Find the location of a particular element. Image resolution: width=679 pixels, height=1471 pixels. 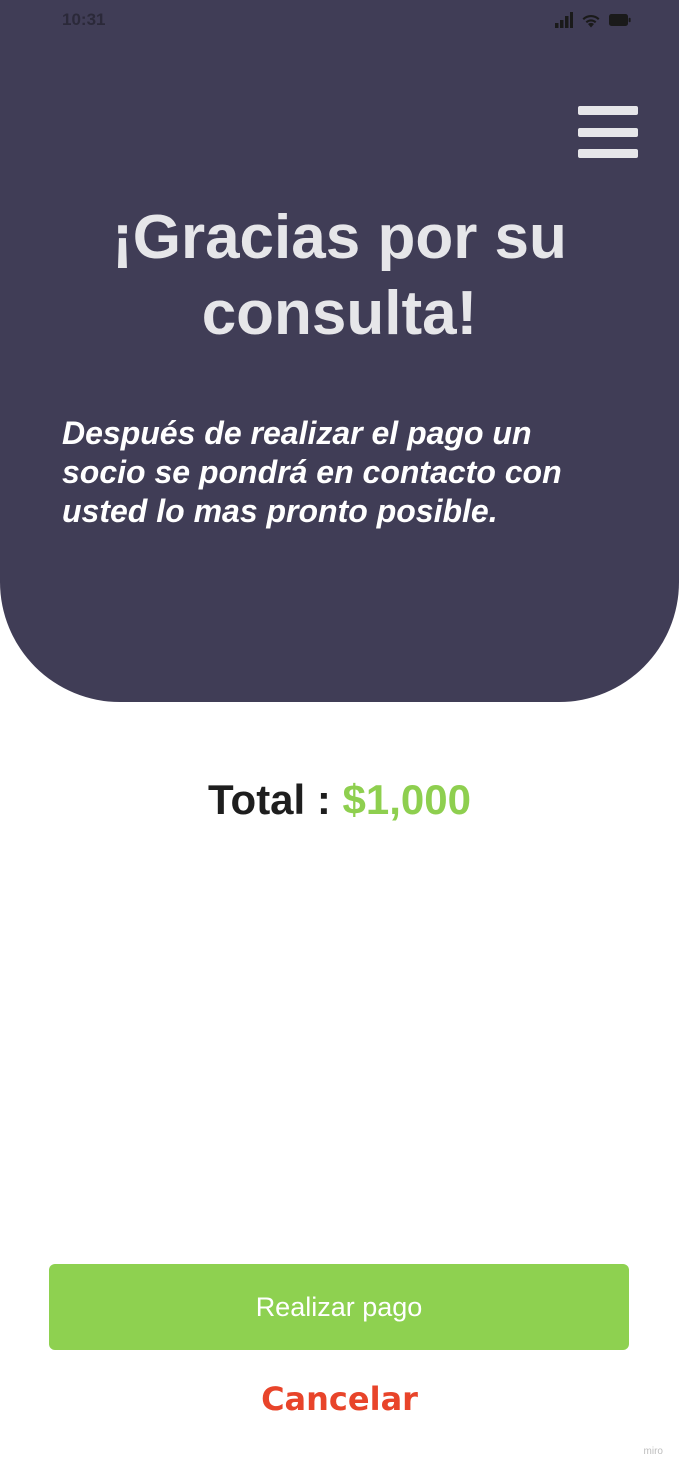

hamburger-menu-icon is located at coordinates (608, 132).